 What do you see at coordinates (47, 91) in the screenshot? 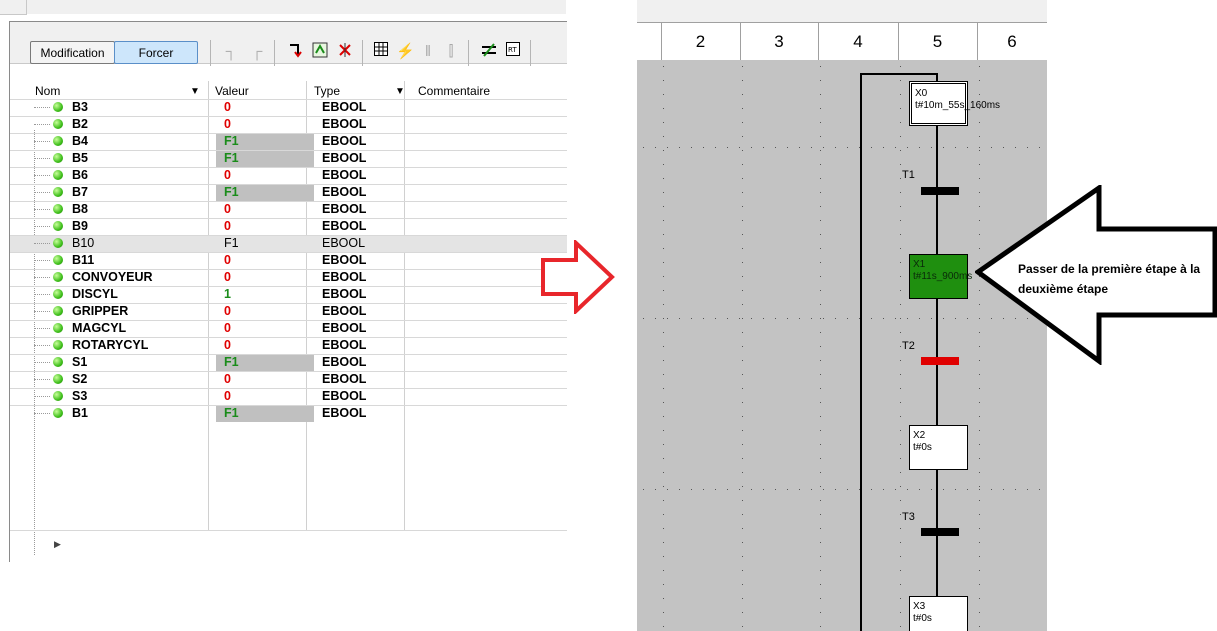
I see `column-nom: Nom` at bounding box center [47, 91].